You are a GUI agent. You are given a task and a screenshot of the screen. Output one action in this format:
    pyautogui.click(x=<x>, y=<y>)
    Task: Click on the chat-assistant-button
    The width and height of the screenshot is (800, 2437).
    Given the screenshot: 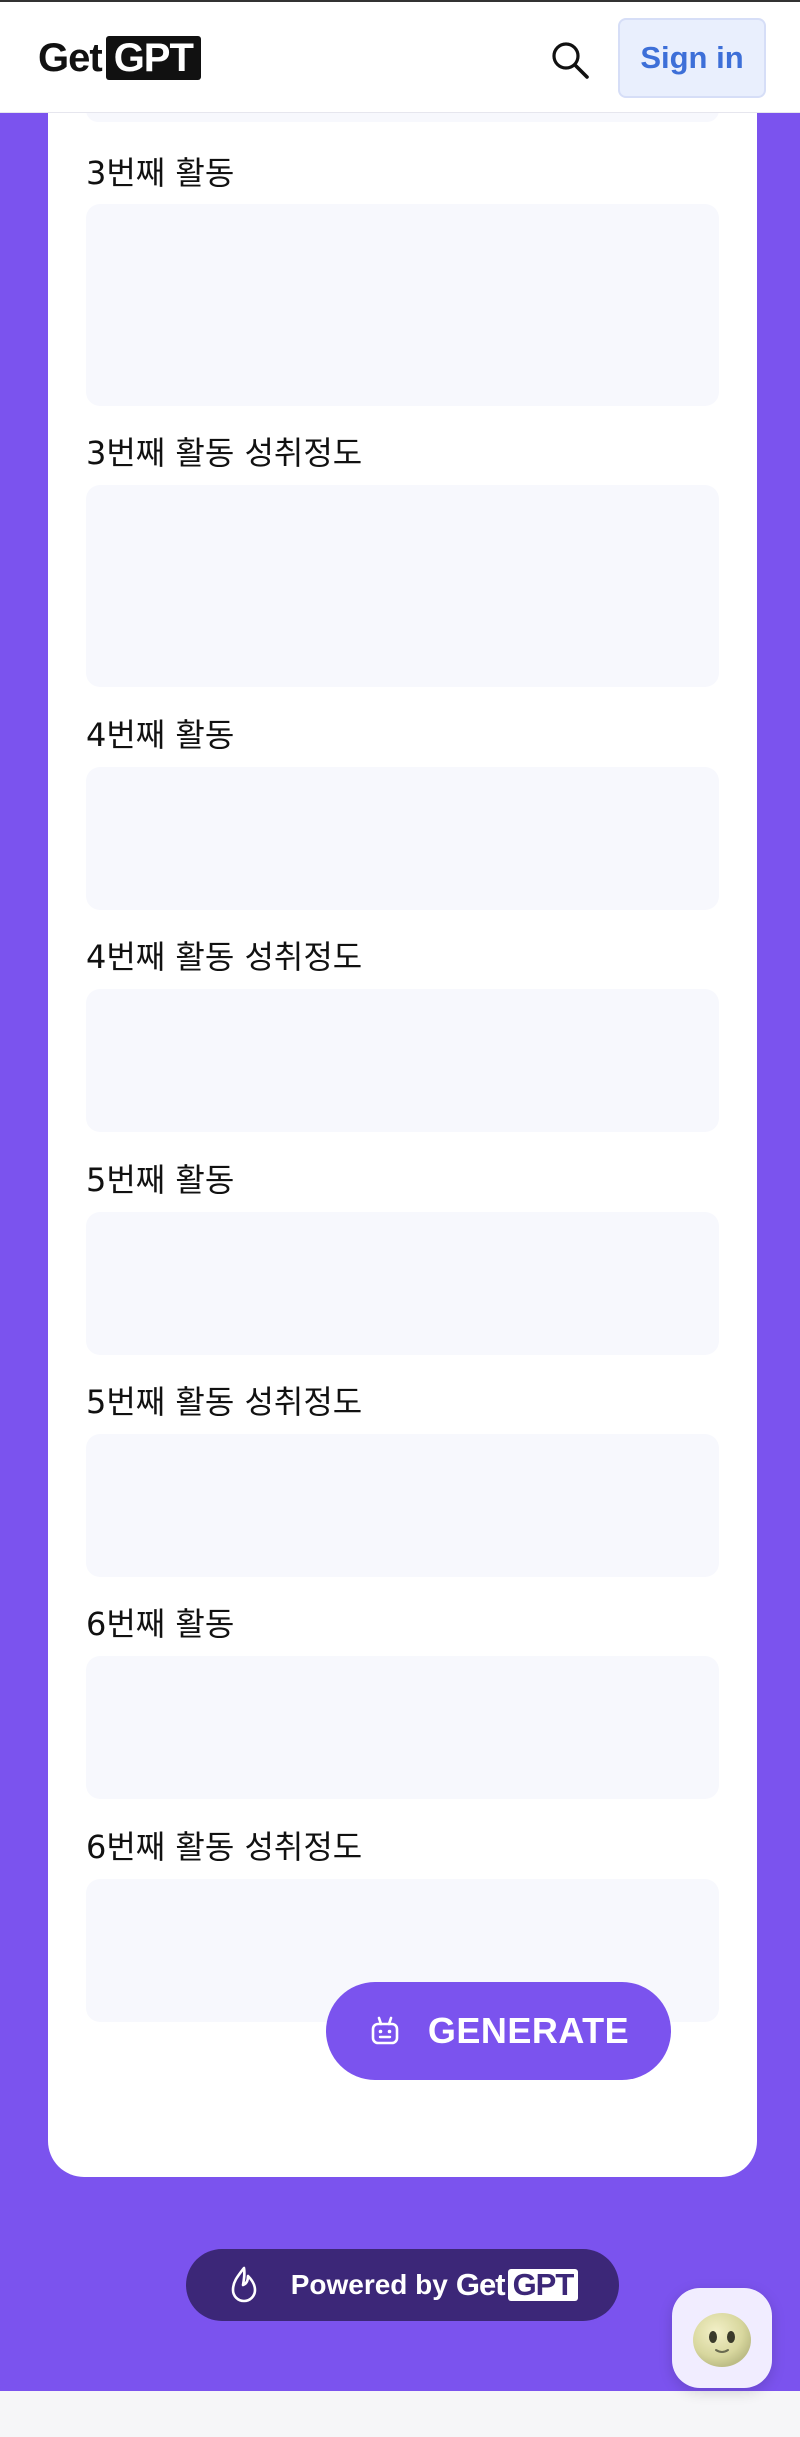 What is the action you would take?
    pyautogui.click(x=722, y=2338)
    